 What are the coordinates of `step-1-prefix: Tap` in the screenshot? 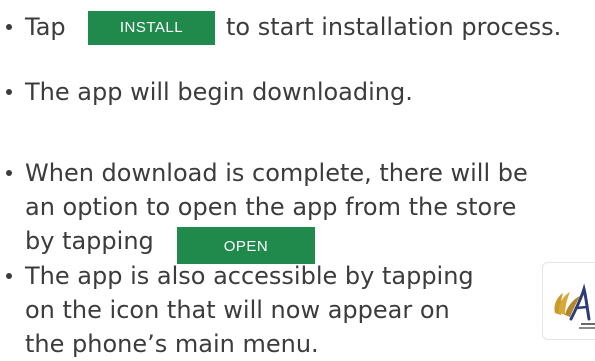 It's located at (45, 27).